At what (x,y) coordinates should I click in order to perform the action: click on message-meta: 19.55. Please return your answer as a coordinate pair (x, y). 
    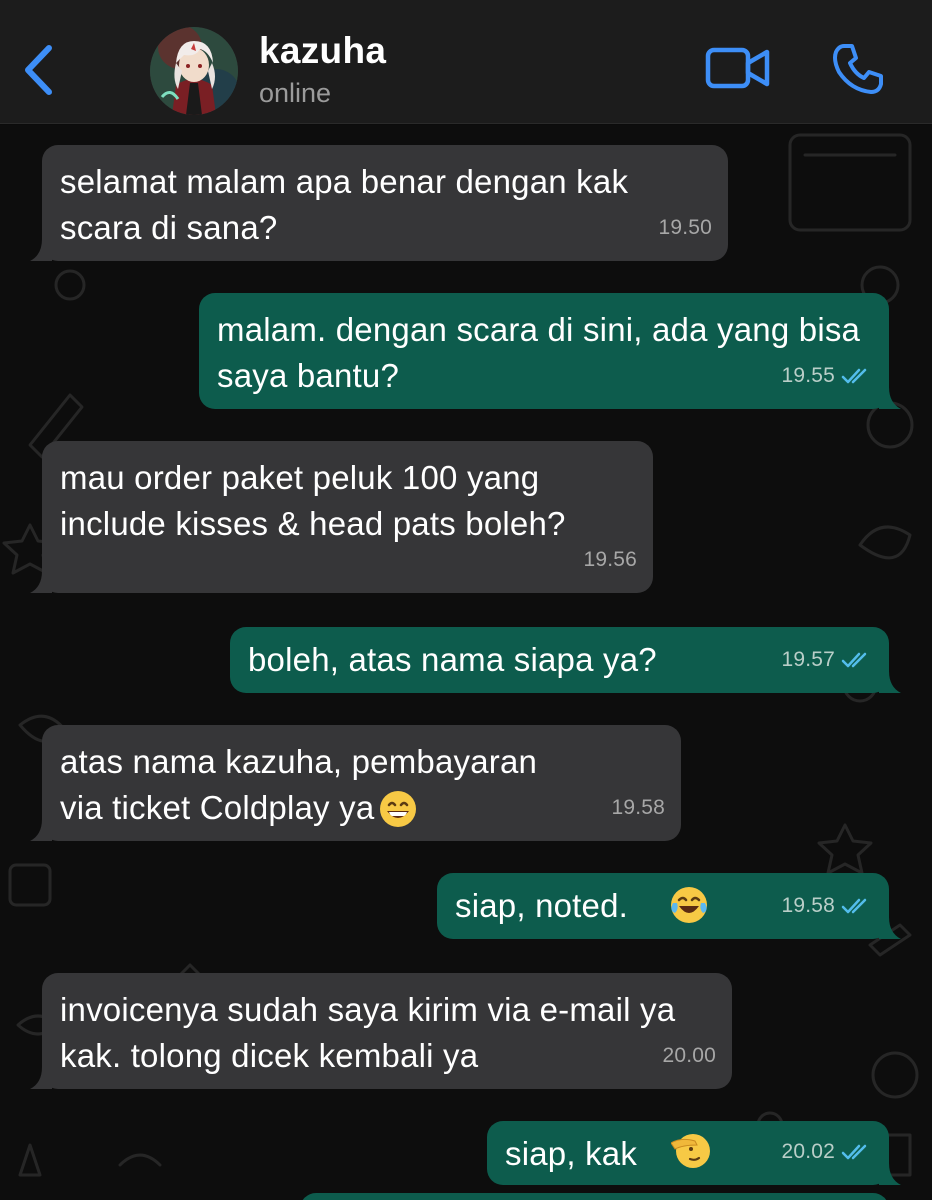
    Looking at the image, I should click on (827, 376).